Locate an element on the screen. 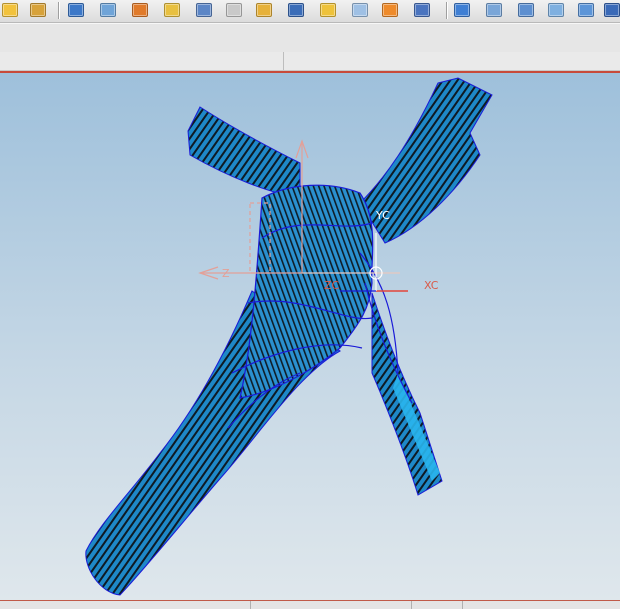  pipe-icon is located at coordinates (296, 10).